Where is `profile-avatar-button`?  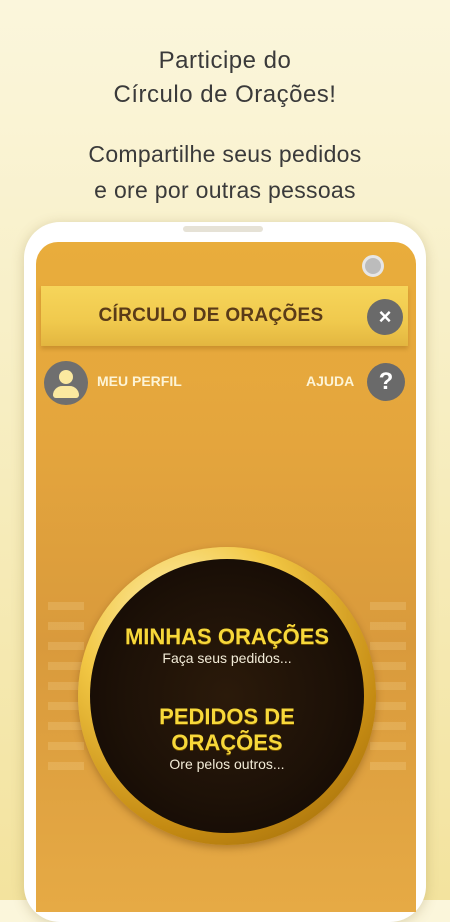
profile-avatar-button is located at coordinates (66, 383).